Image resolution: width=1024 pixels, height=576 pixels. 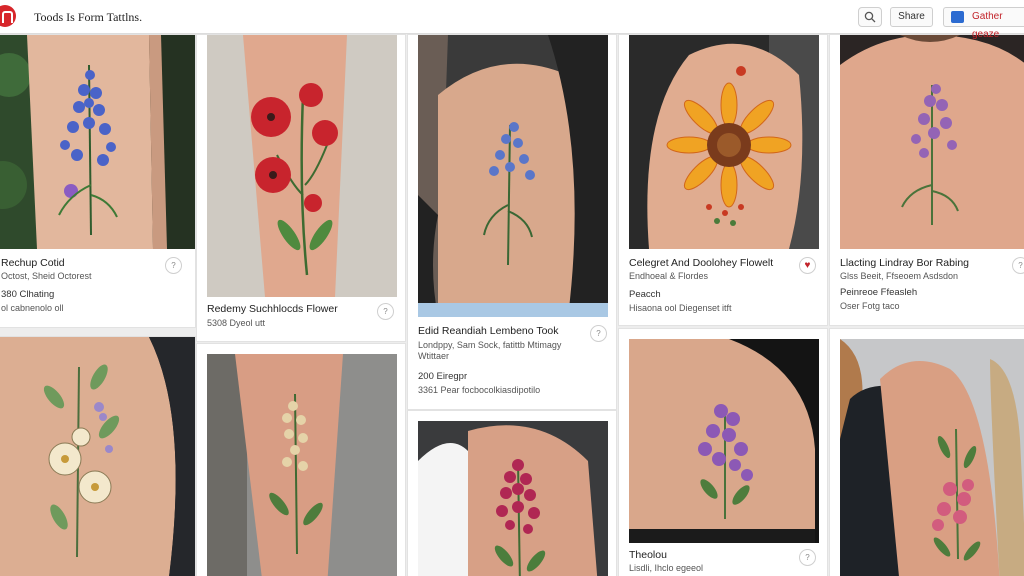 What do you see at coordinates (488, 331) in the screenshot?
I see `pin-title: Edid Reandiah Lembeno Took` at bounding box center [488, 331].